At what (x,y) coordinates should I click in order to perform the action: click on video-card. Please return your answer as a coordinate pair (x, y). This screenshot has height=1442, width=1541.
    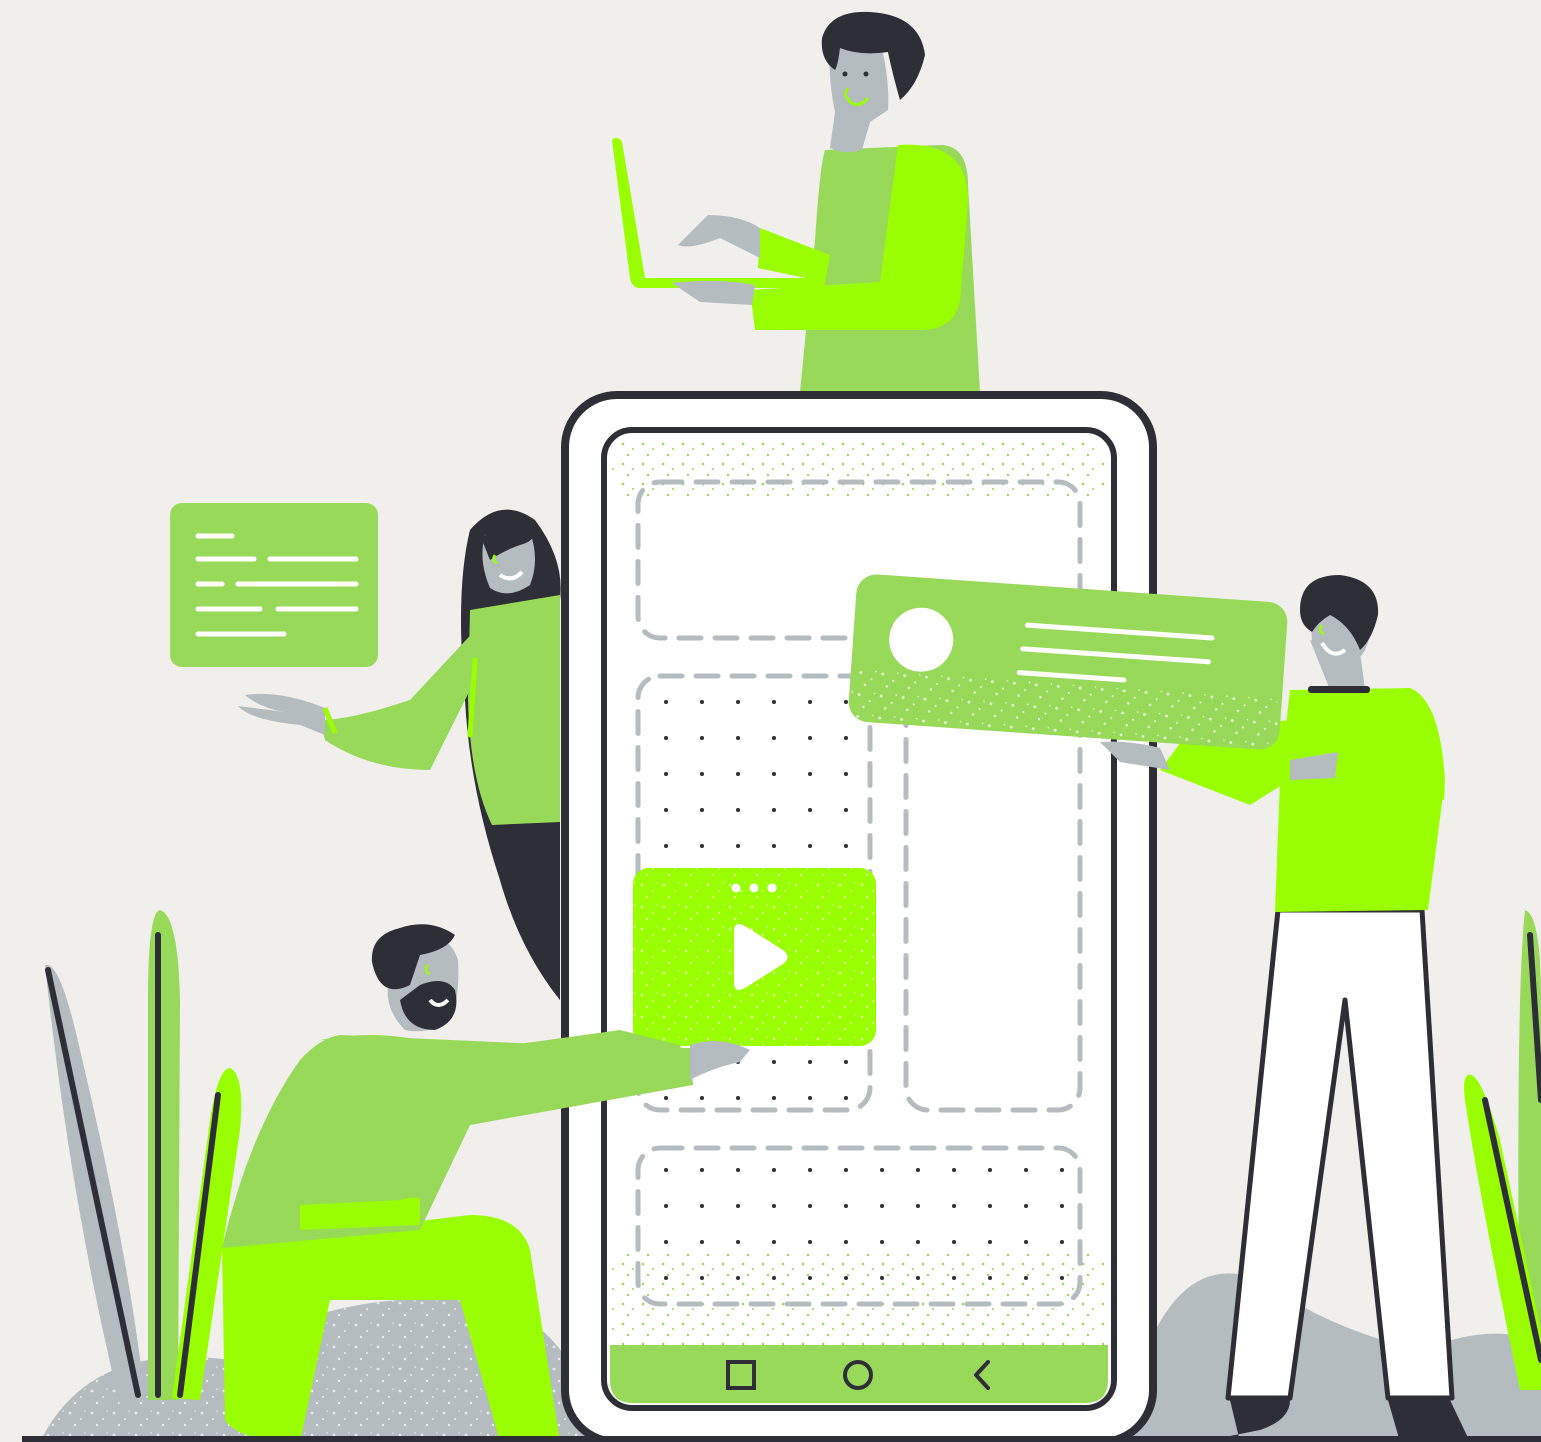
    Looking at the image, I should click on (754, 957).